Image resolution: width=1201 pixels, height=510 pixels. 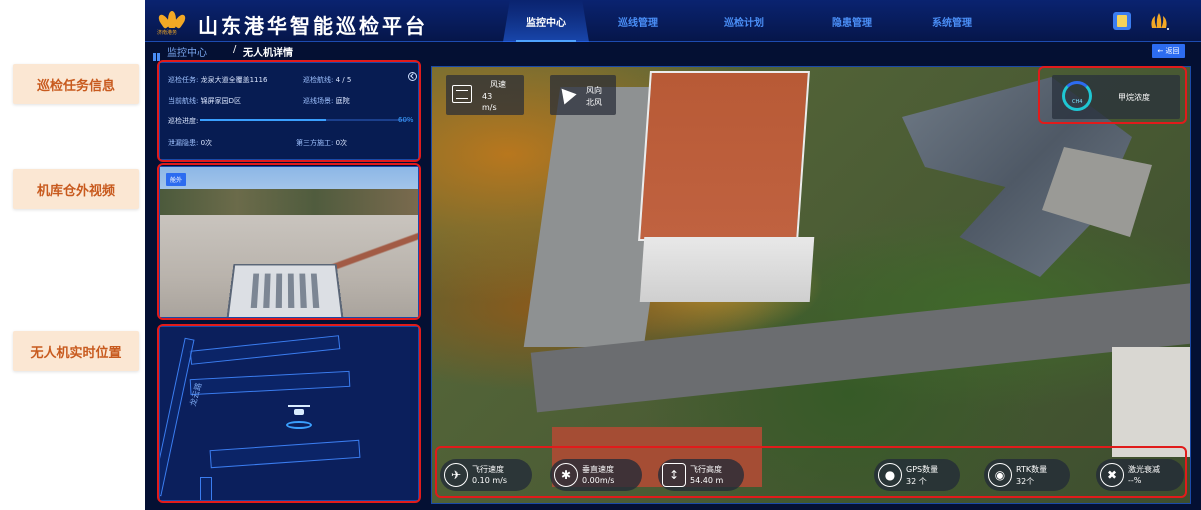 I want to click on rtk-icon: ◉, so click(x=1000, y=475).